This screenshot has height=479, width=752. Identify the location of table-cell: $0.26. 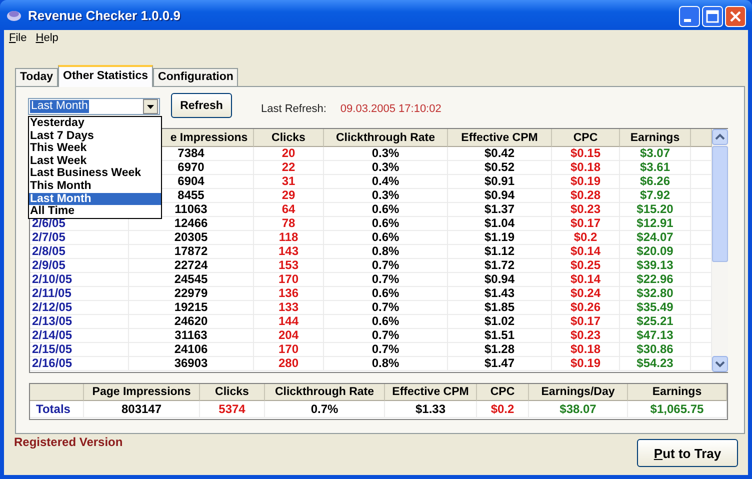
(585, 307).